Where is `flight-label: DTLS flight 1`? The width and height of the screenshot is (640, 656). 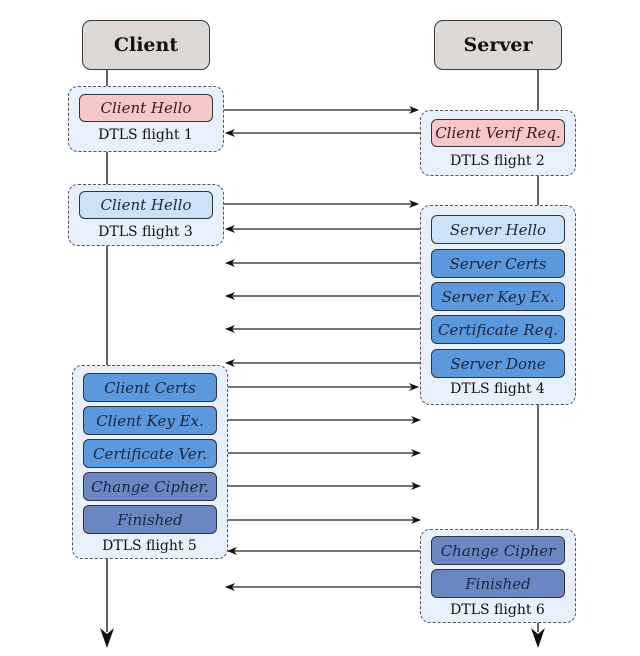 flight-label: DTLS flight 1 is located at coordinates (145, 135).